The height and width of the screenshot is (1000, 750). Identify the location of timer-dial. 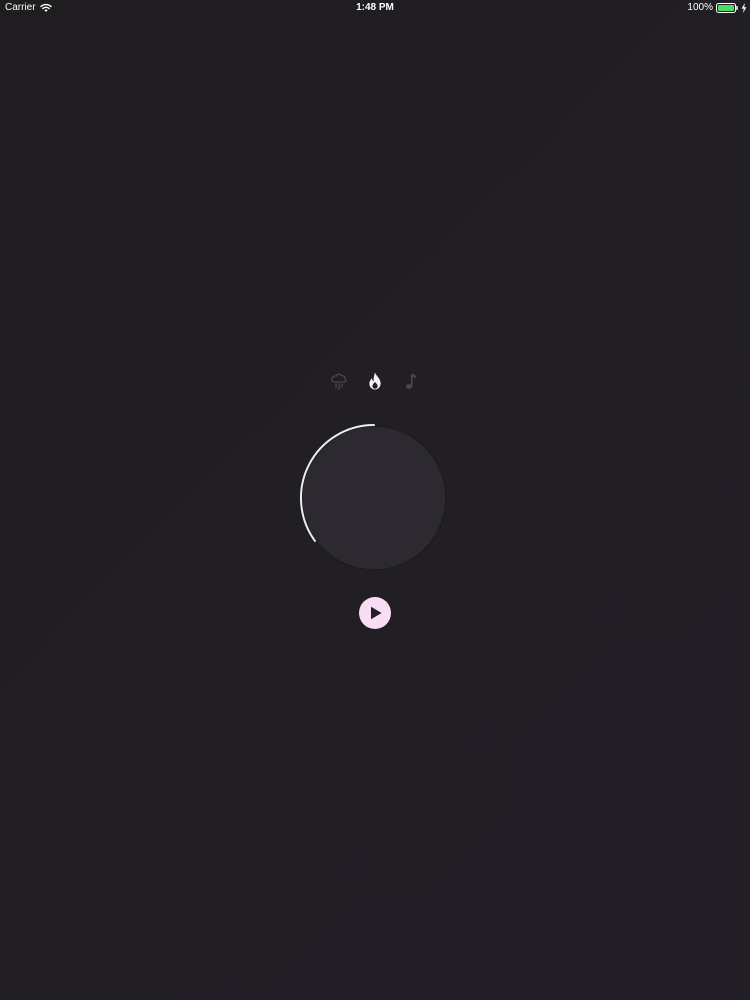
(374, 498).